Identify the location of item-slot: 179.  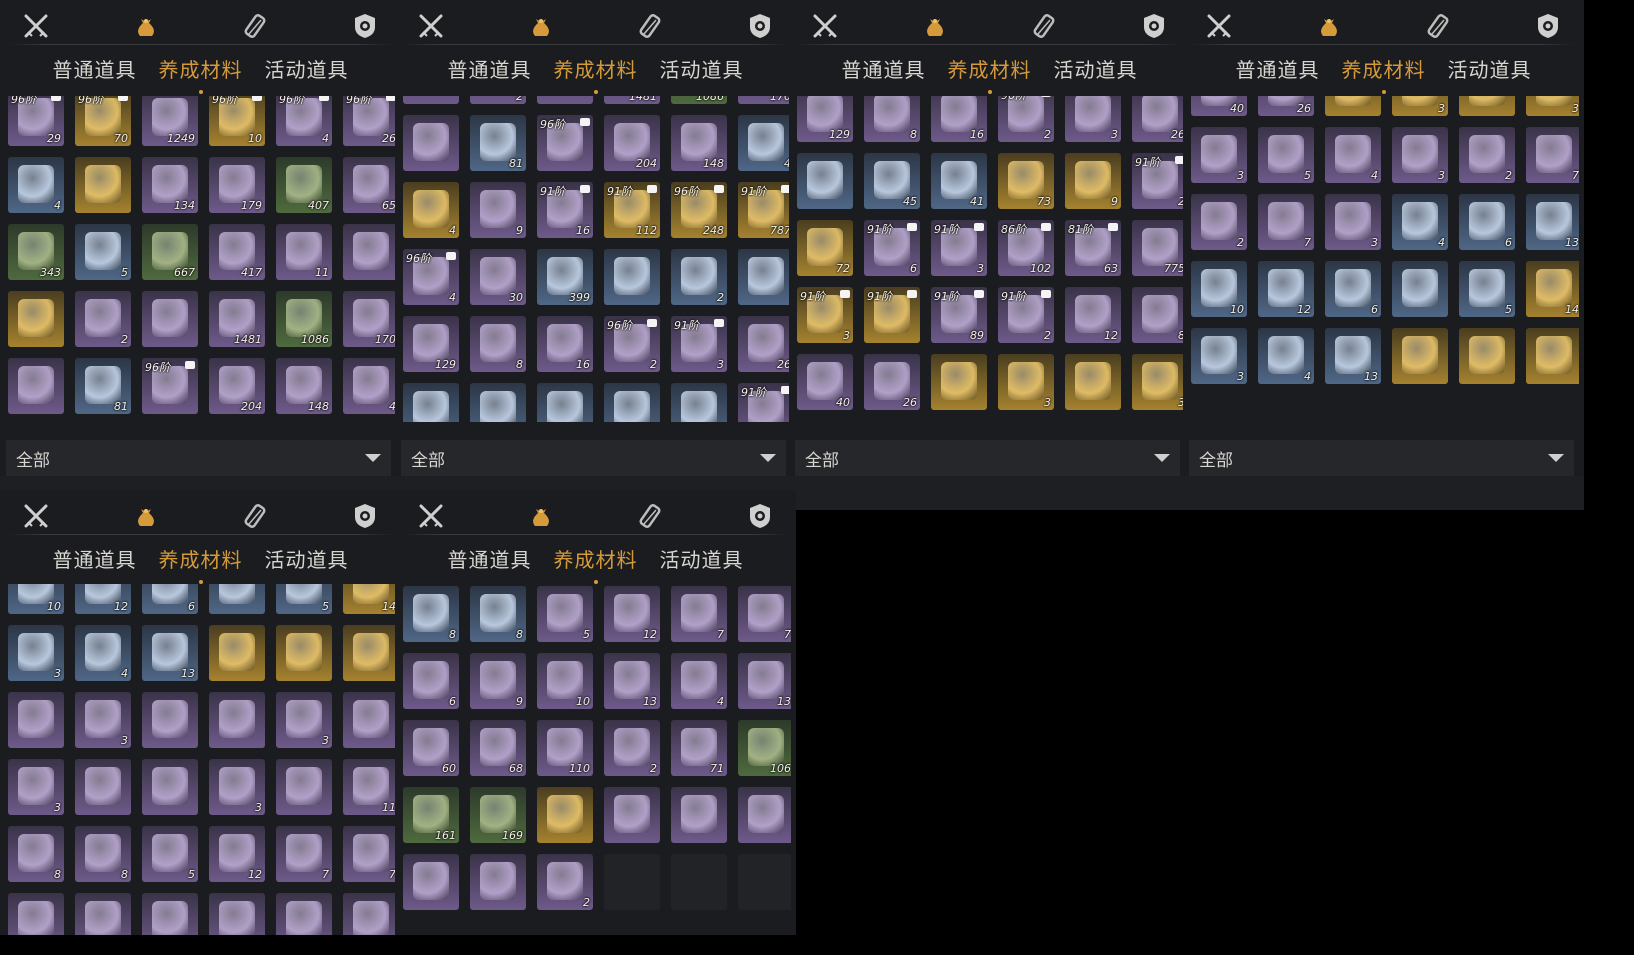
(237, 185).